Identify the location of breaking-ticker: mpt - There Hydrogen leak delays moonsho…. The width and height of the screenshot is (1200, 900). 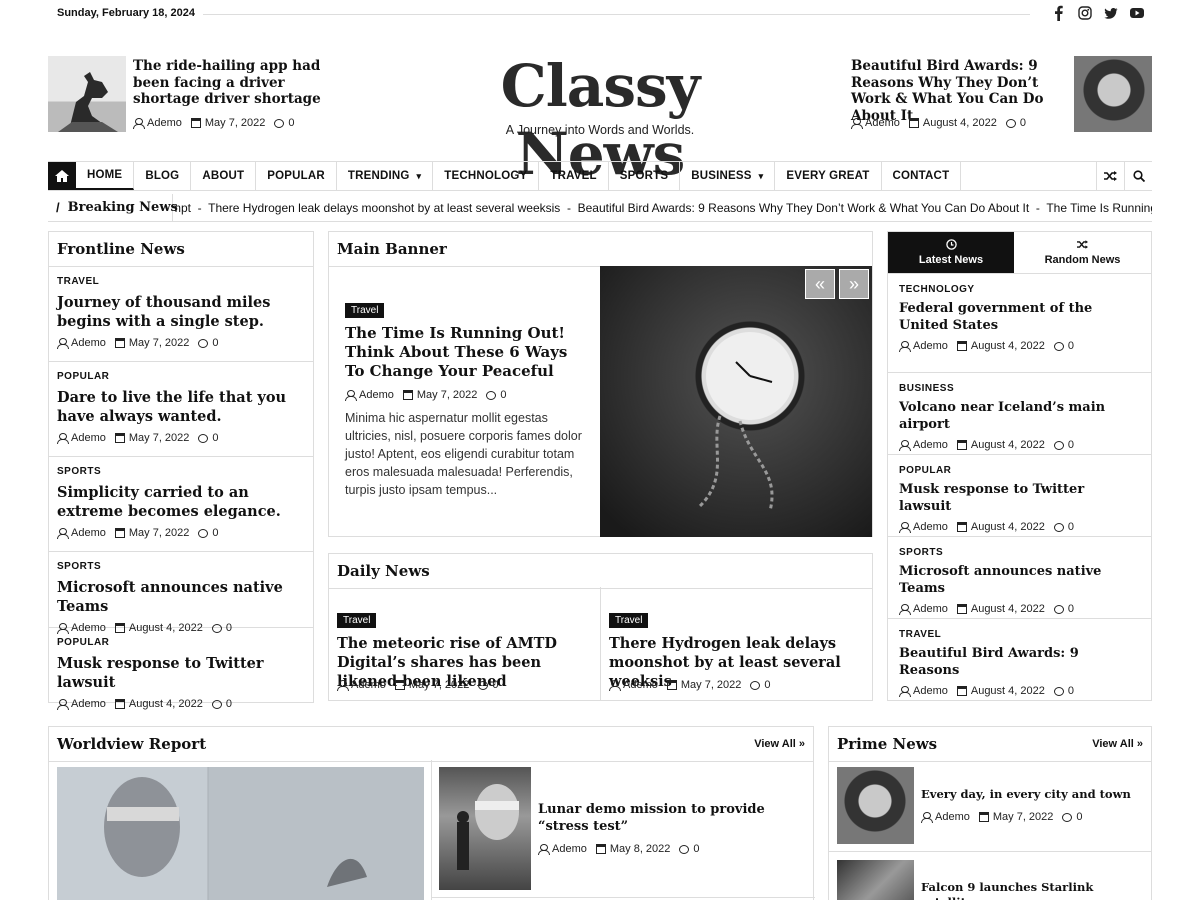
(661, 208).